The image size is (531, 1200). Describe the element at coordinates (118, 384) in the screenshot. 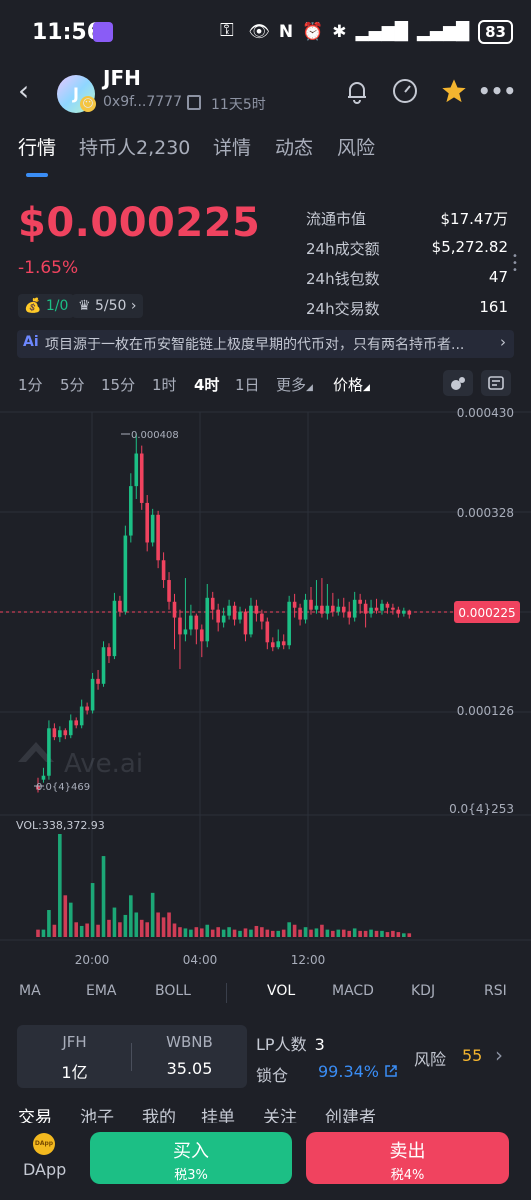

I see `timeframe-15m: 15分` at that location.